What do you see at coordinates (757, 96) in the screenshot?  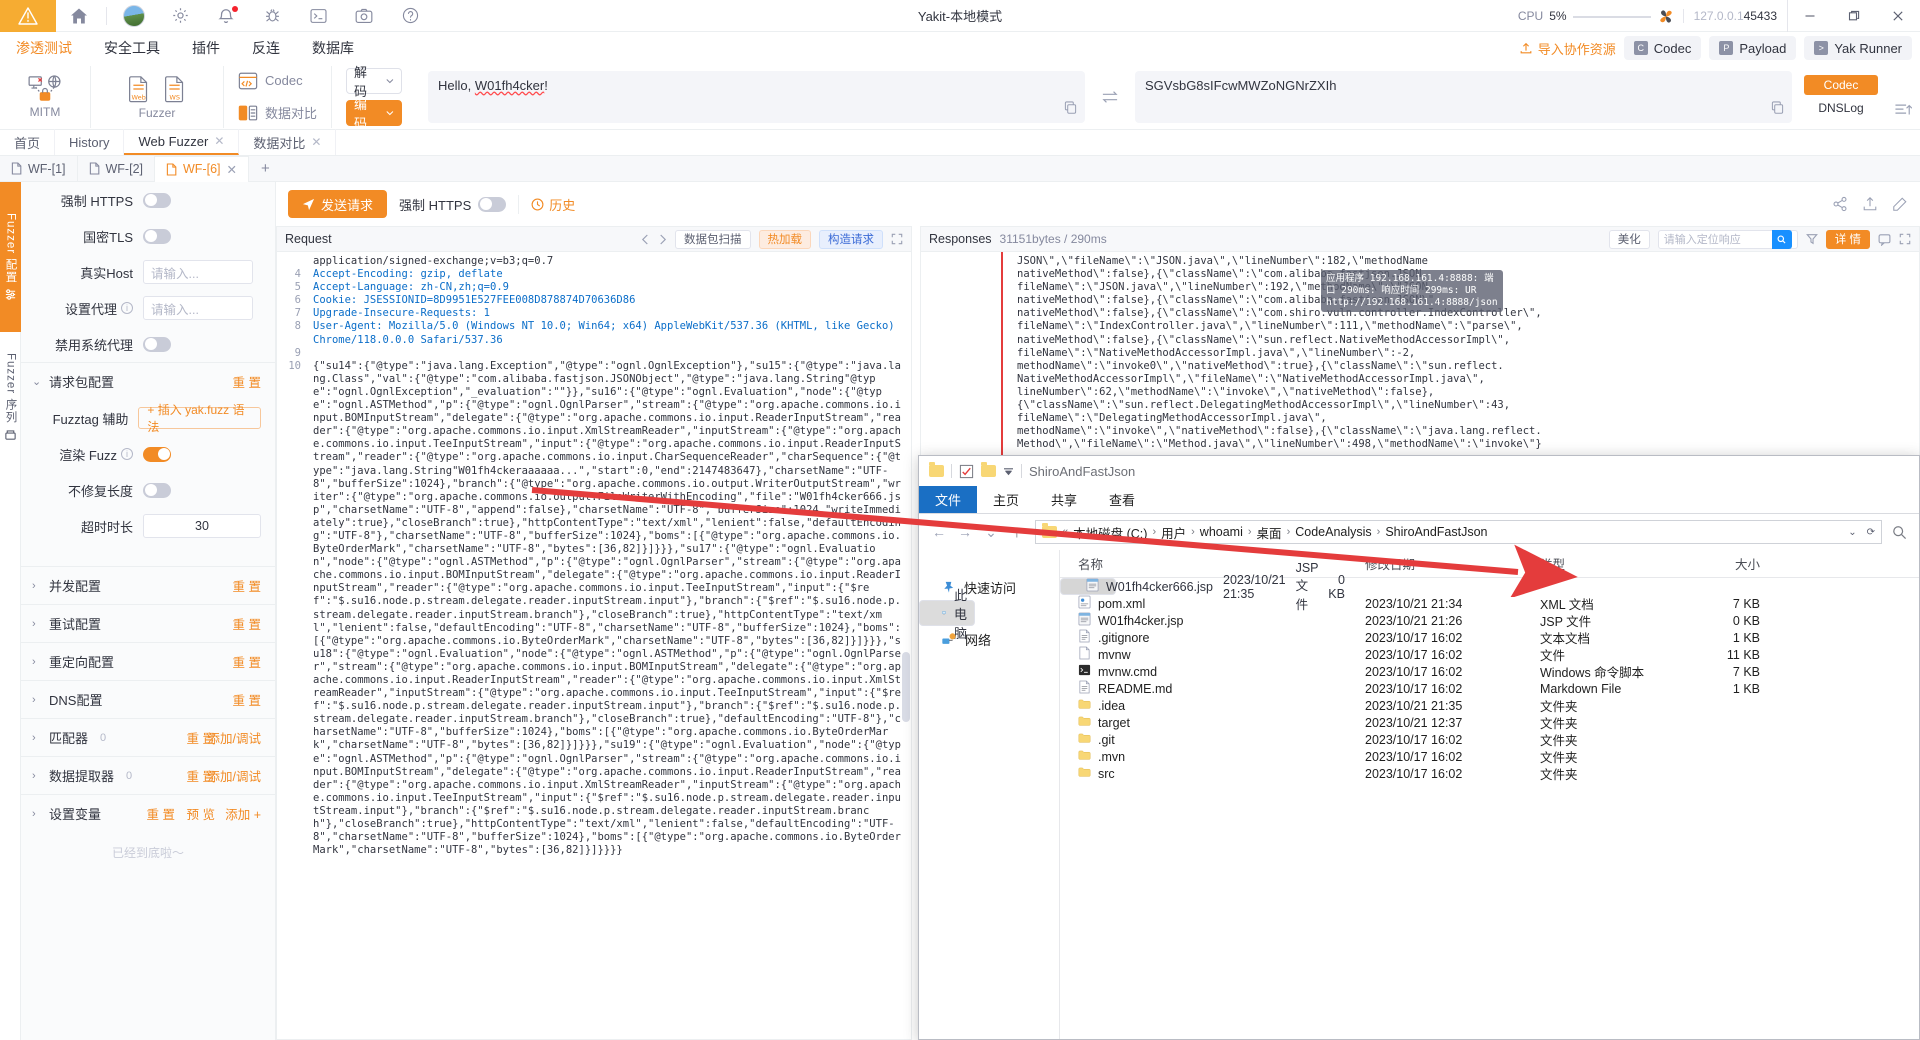 I see `codec-input: Hello, W01fh4cker!` at bounding box center [757, 96].